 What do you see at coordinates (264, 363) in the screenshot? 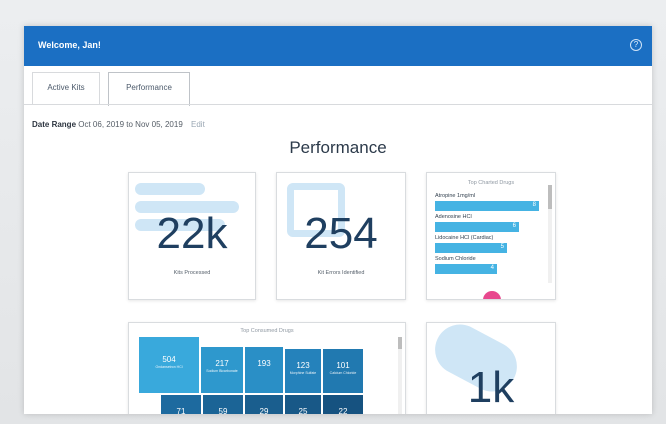
I see `treemap-value: 193` at bounding box center [264, 363].